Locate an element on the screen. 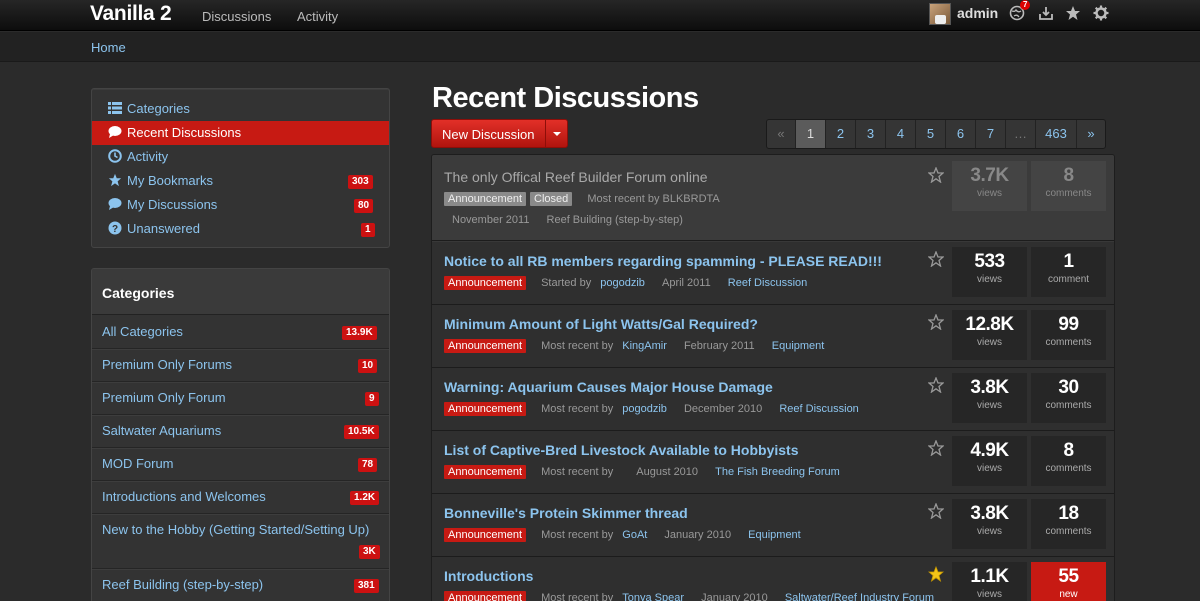  category-item: All Categories 13.9K is located at coordinates (240, 332).